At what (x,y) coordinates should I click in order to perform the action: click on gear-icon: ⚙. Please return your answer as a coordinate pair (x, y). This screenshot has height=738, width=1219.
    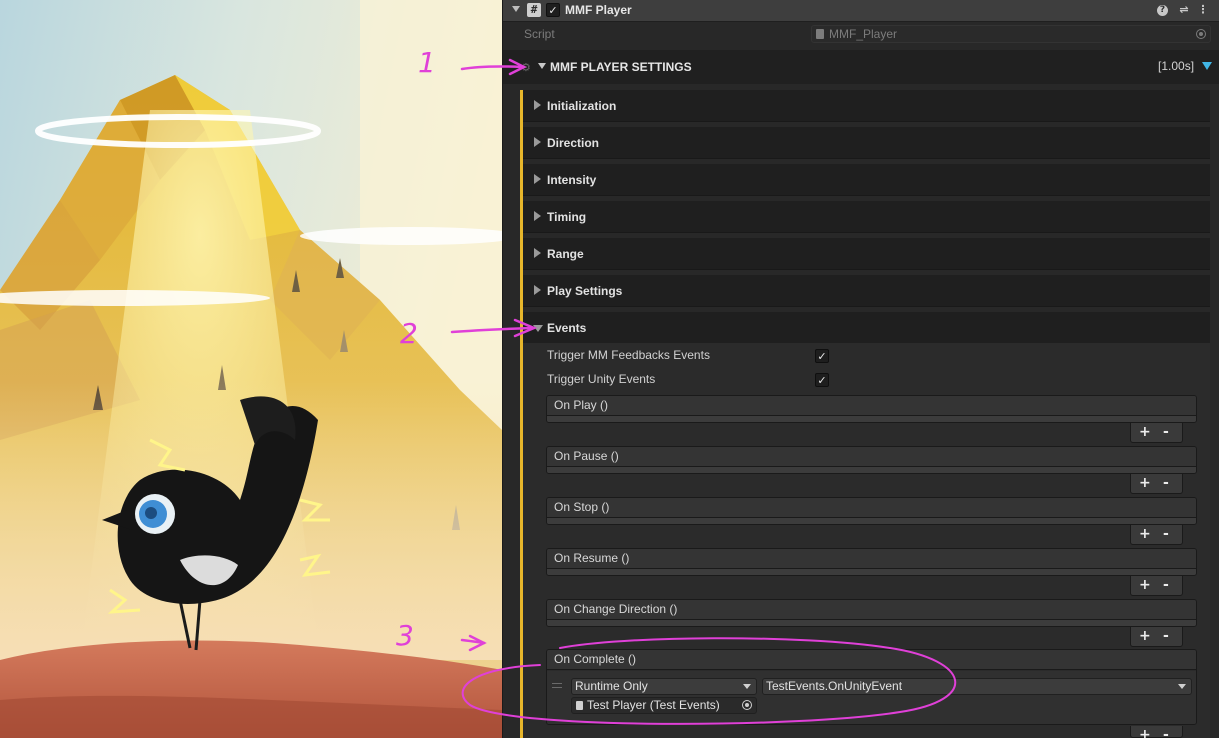
    Looking at the image, I should click on (526, 67).